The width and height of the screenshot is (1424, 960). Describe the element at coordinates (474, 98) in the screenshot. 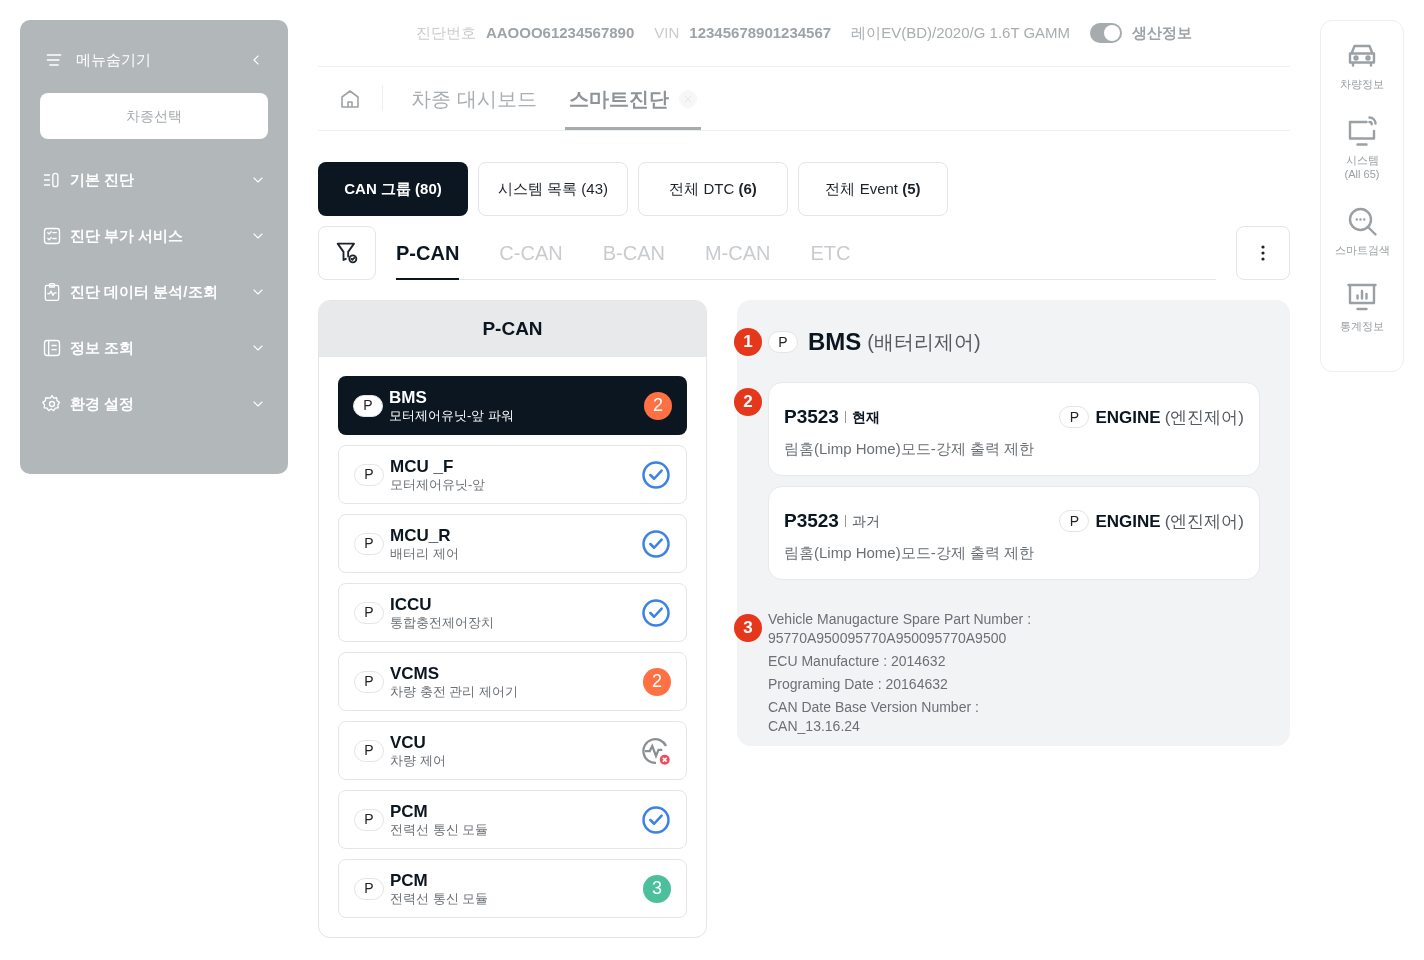

I see `page-tab: 차종 대시보드` at that location.